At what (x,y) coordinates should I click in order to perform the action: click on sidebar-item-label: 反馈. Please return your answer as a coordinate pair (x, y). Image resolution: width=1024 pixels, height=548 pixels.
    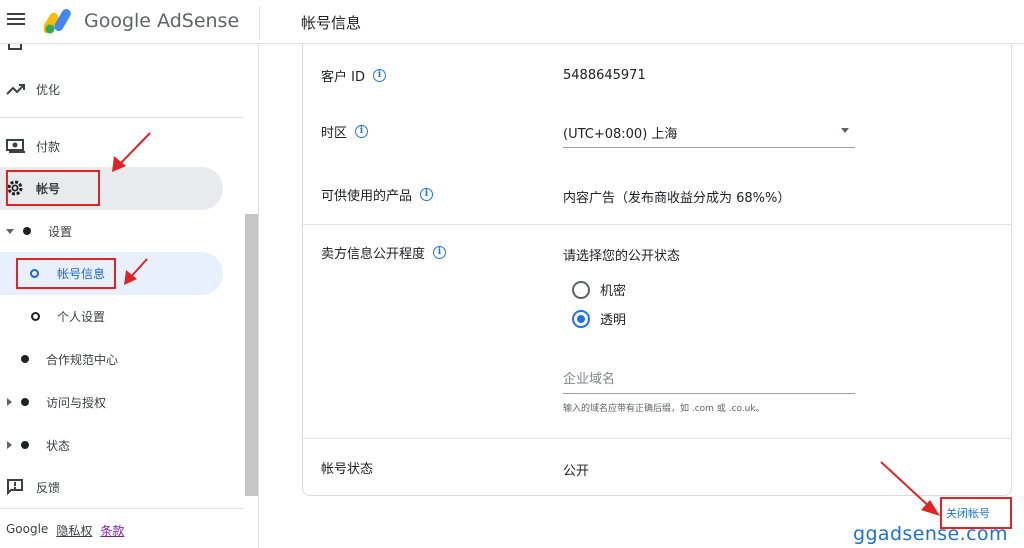
    Looking at the image, I should click on (48, 487).